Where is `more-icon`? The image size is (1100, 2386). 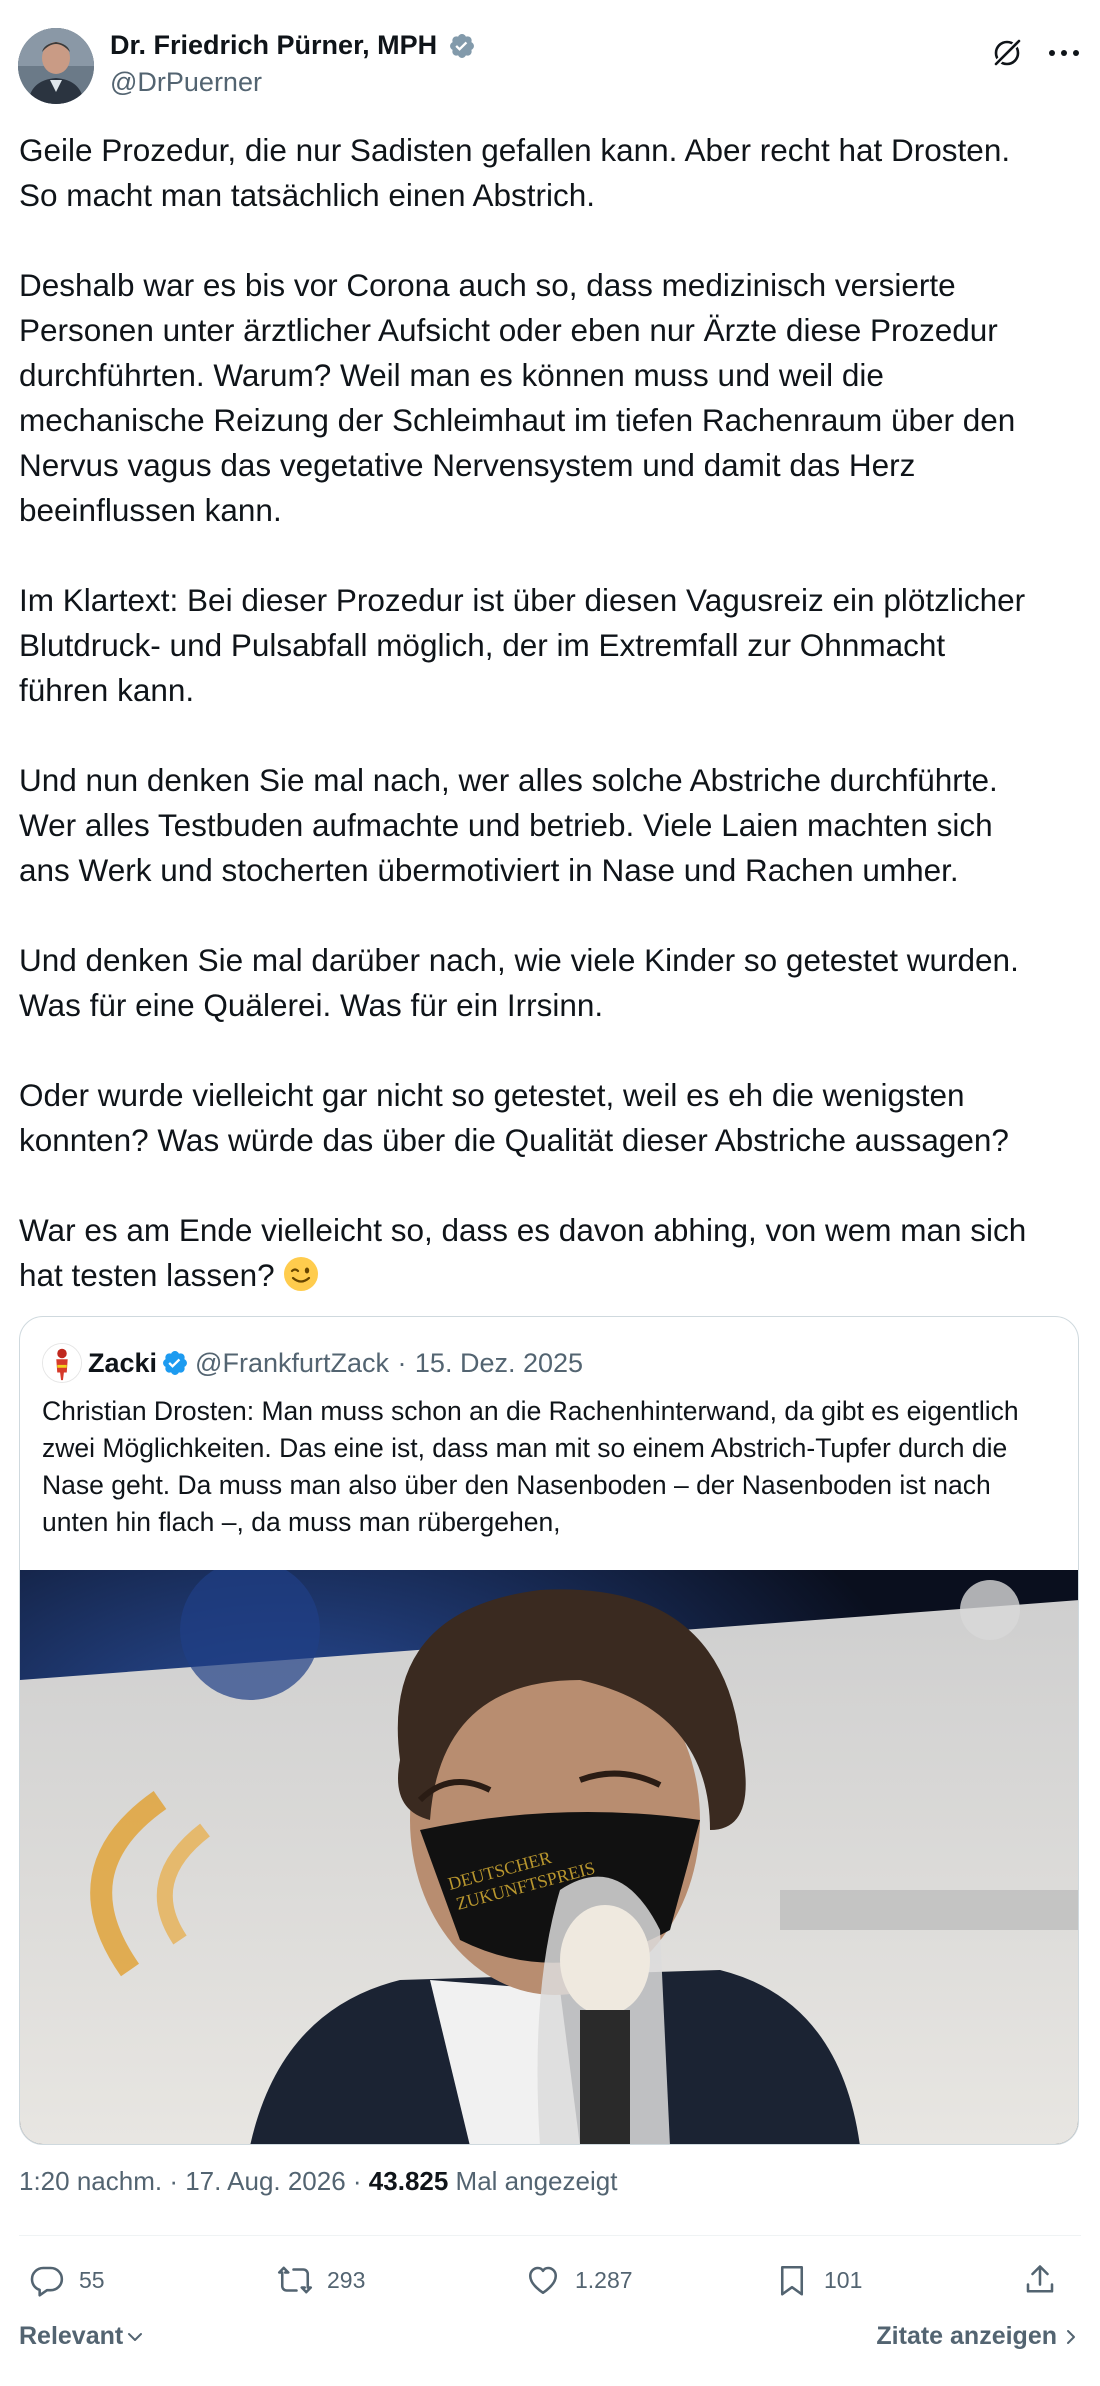
more-icon is located at coordinates (1064, 53).